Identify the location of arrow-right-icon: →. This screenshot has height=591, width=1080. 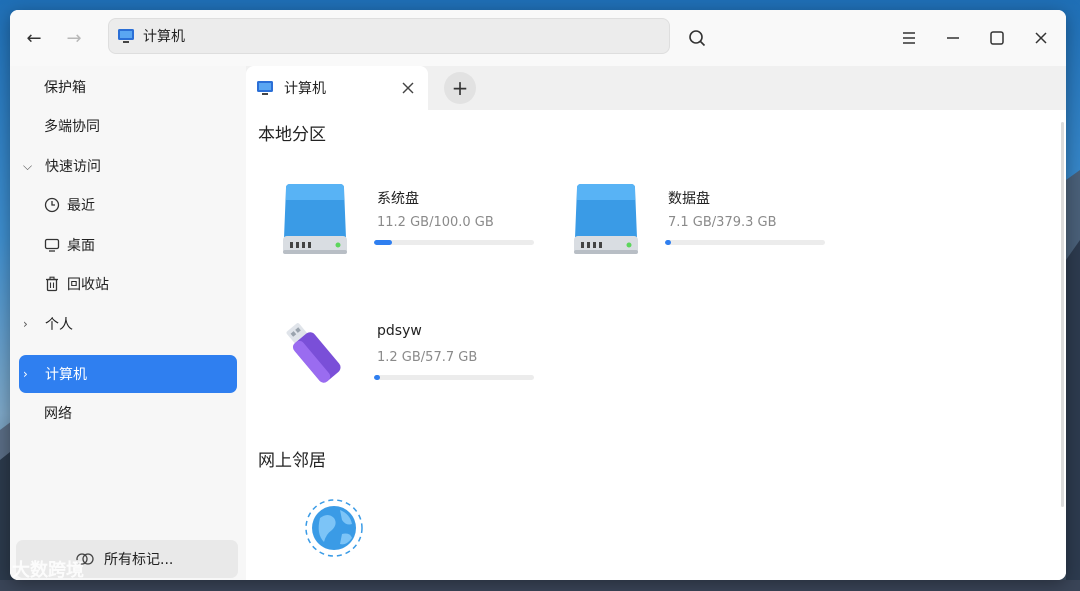
(74, 38).